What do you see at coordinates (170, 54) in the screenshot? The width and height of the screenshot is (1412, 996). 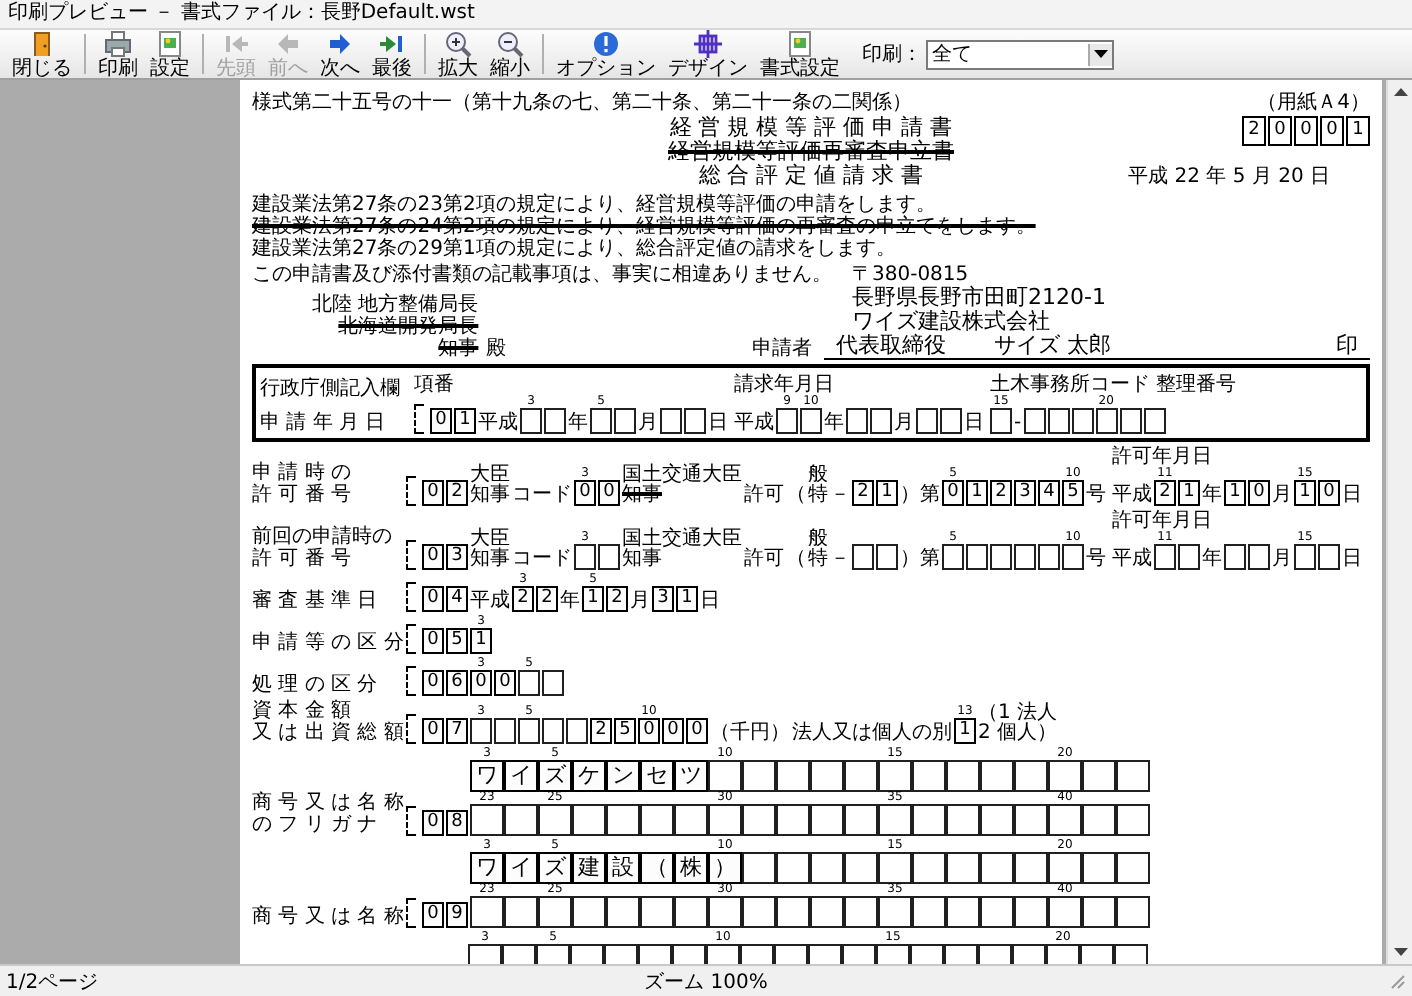 I see `toolbar-button: 設定` at bounding box center [170, 54].